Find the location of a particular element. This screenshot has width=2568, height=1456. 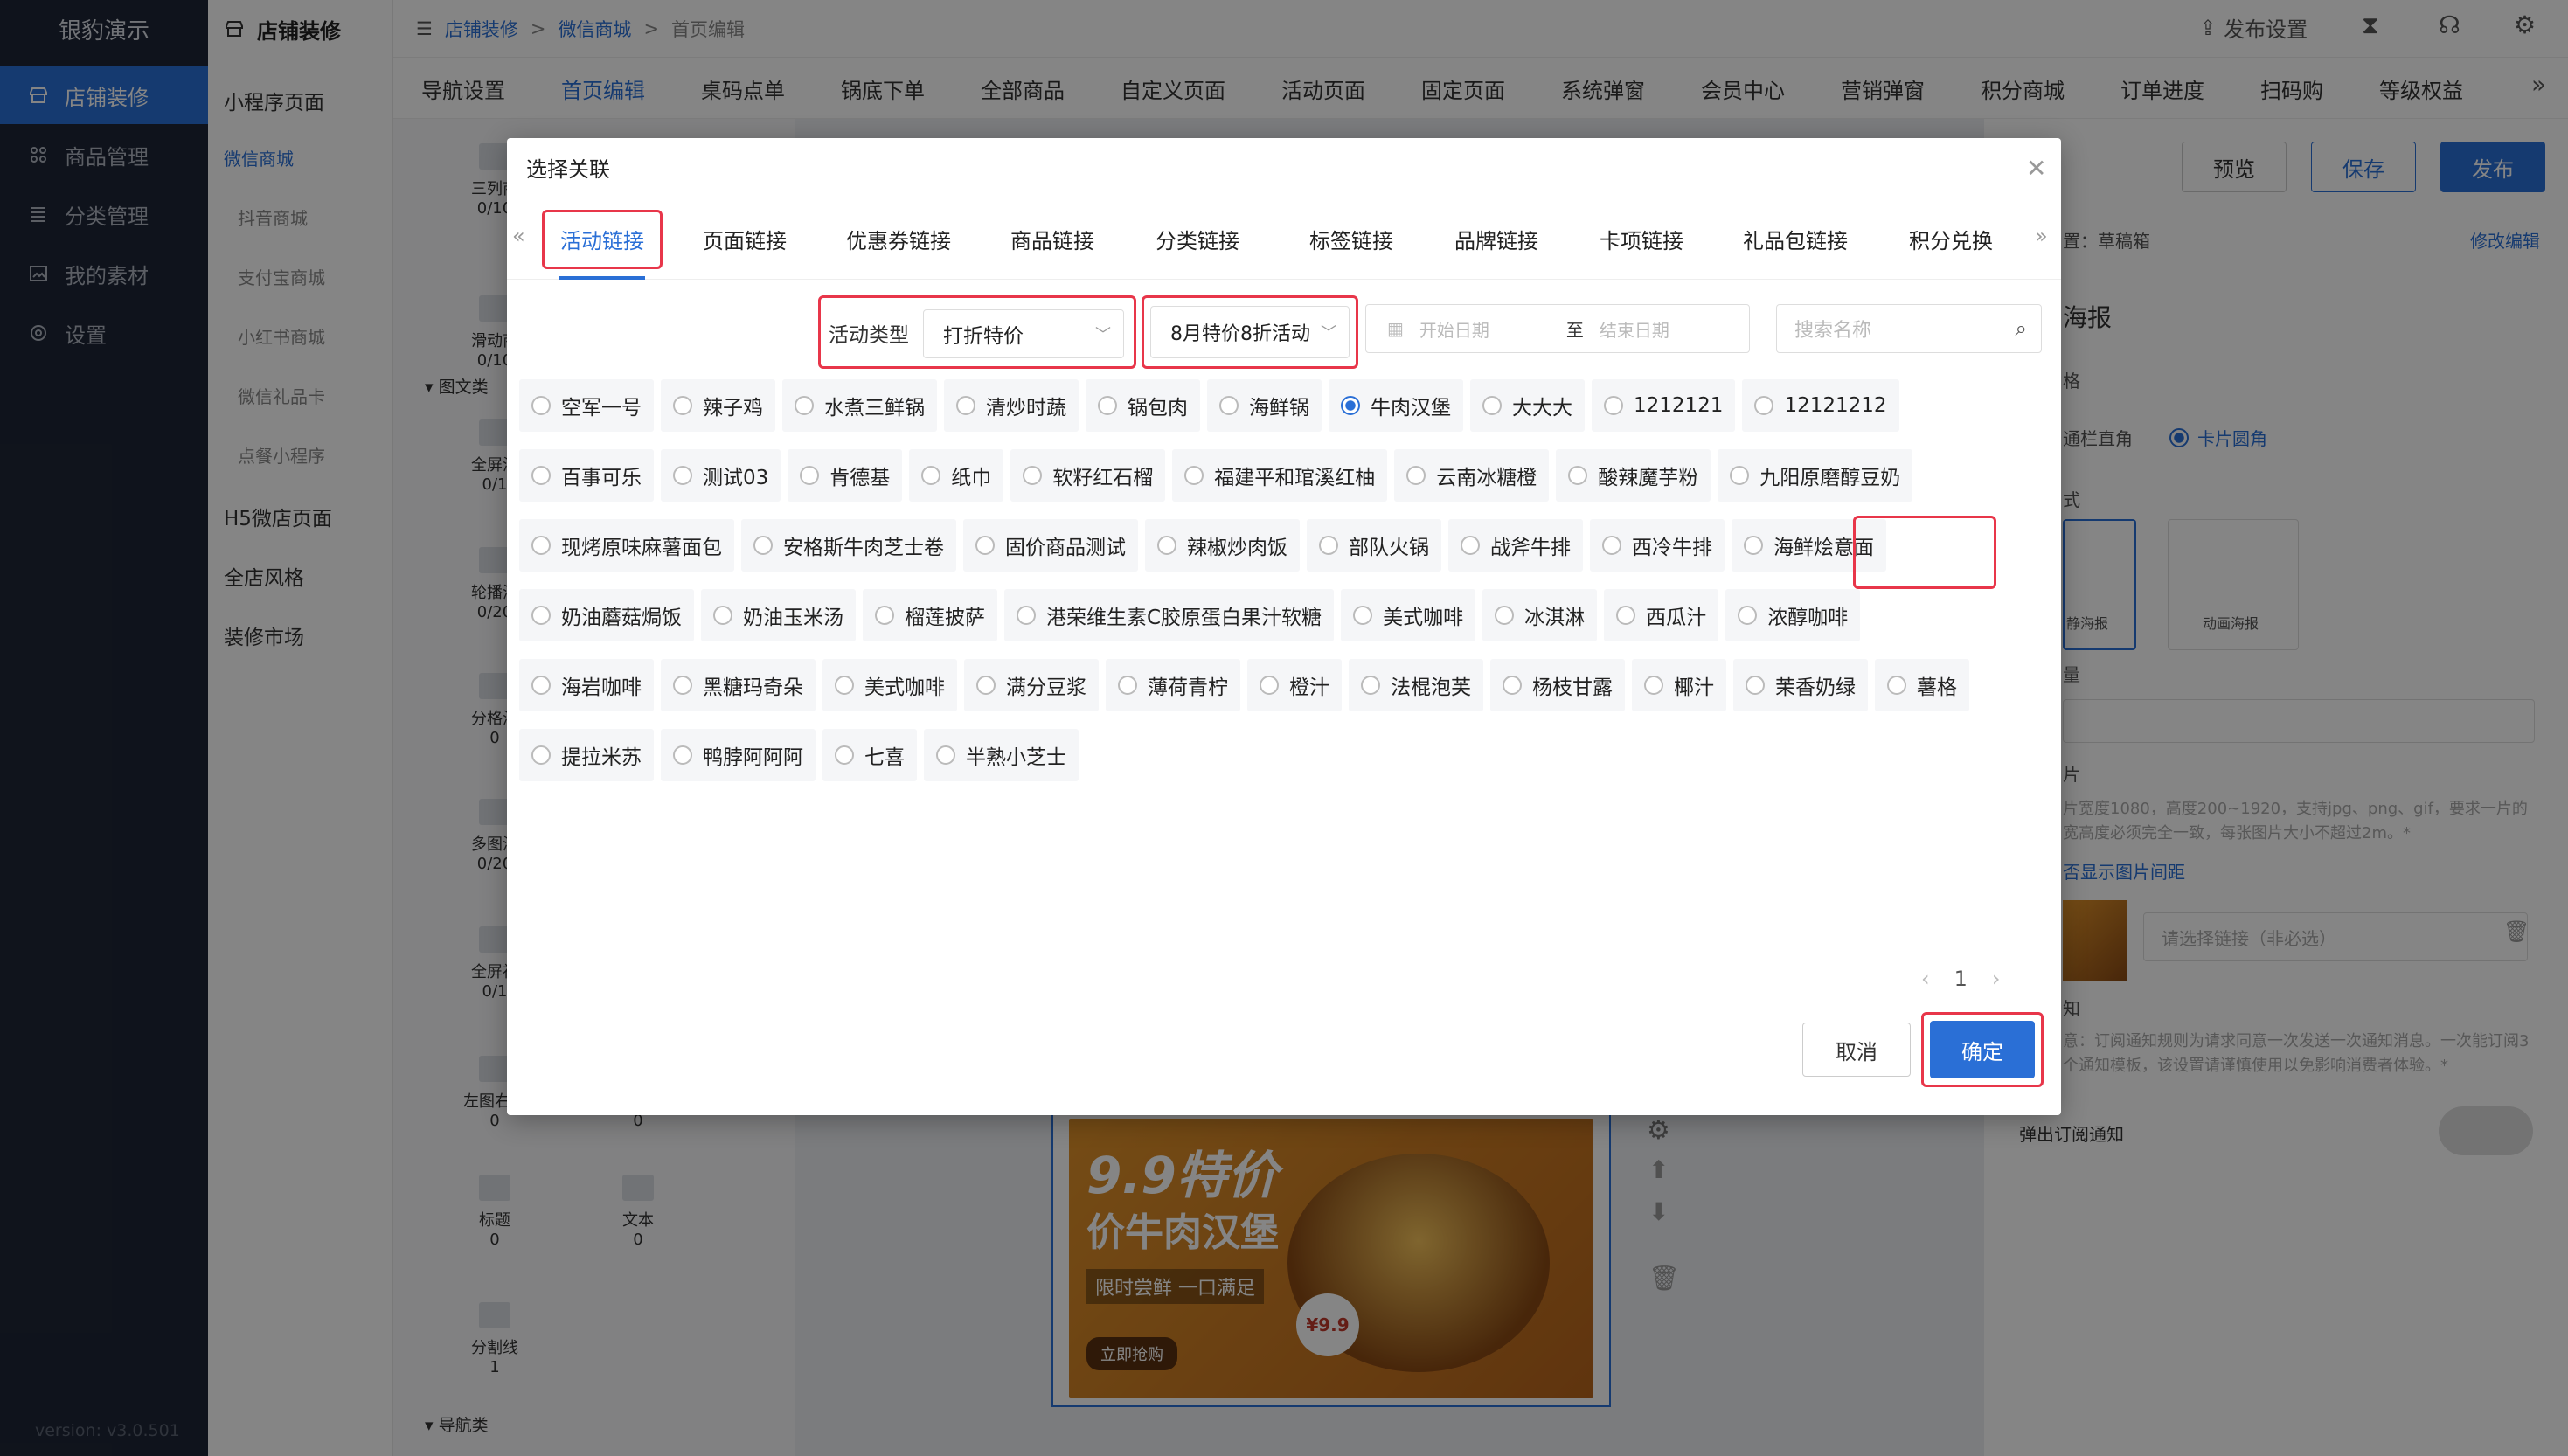

confirm-button: 确定 is located at coordinates (1983, 1049).